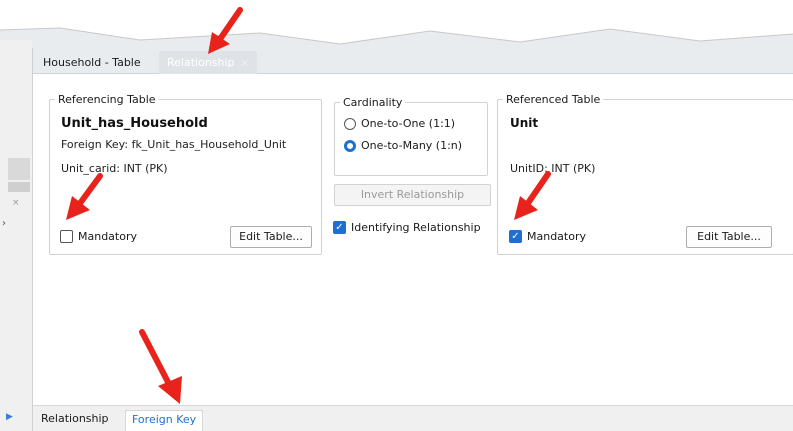  I want to click on referenced-mandatory-checkbox: ✓ Mandatory, so click(547, 236).